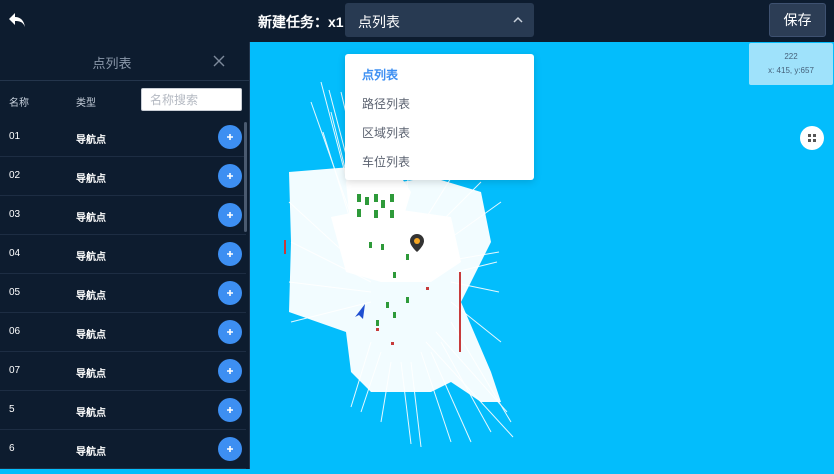 The image size is (834, 474). I want to click on point-name: 5, so click(12, 409).